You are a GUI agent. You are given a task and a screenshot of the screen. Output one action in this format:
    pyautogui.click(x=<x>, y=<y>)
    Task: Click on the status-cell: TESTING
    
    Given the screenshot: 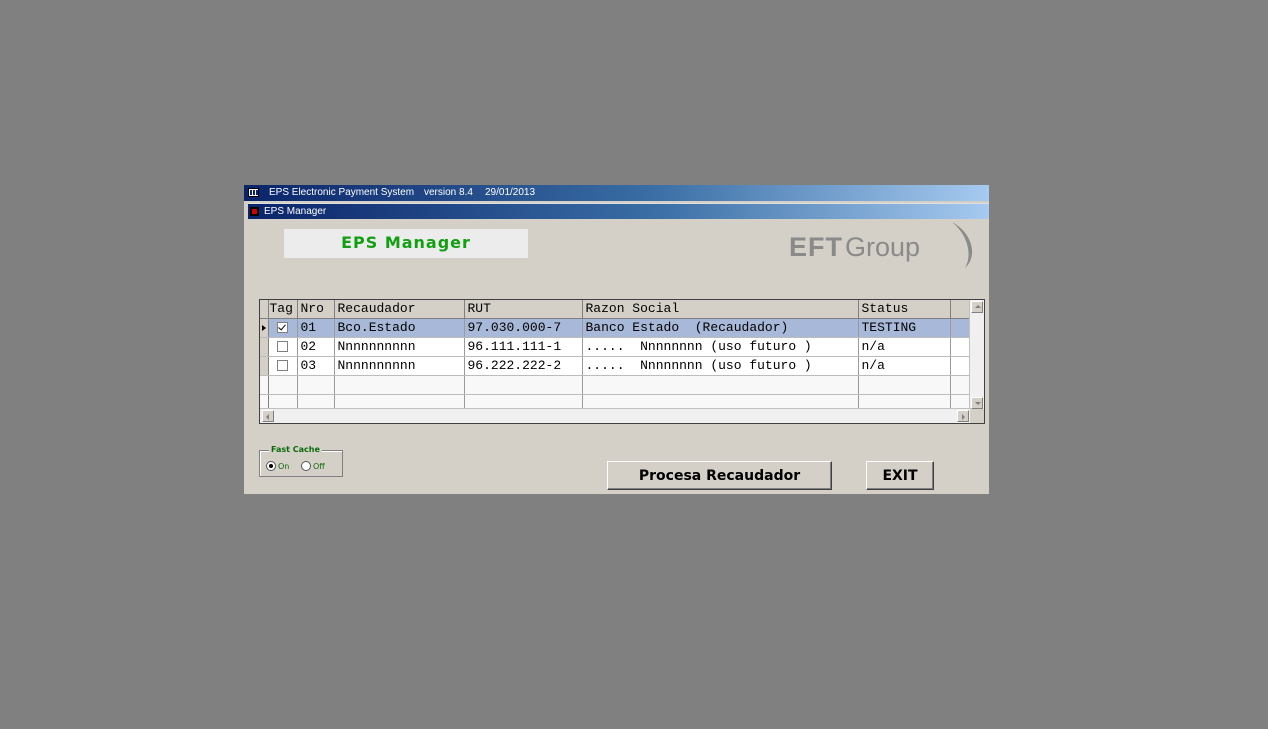 What is the action you would take?
    pyautogui.click(x=904, y=328)
    